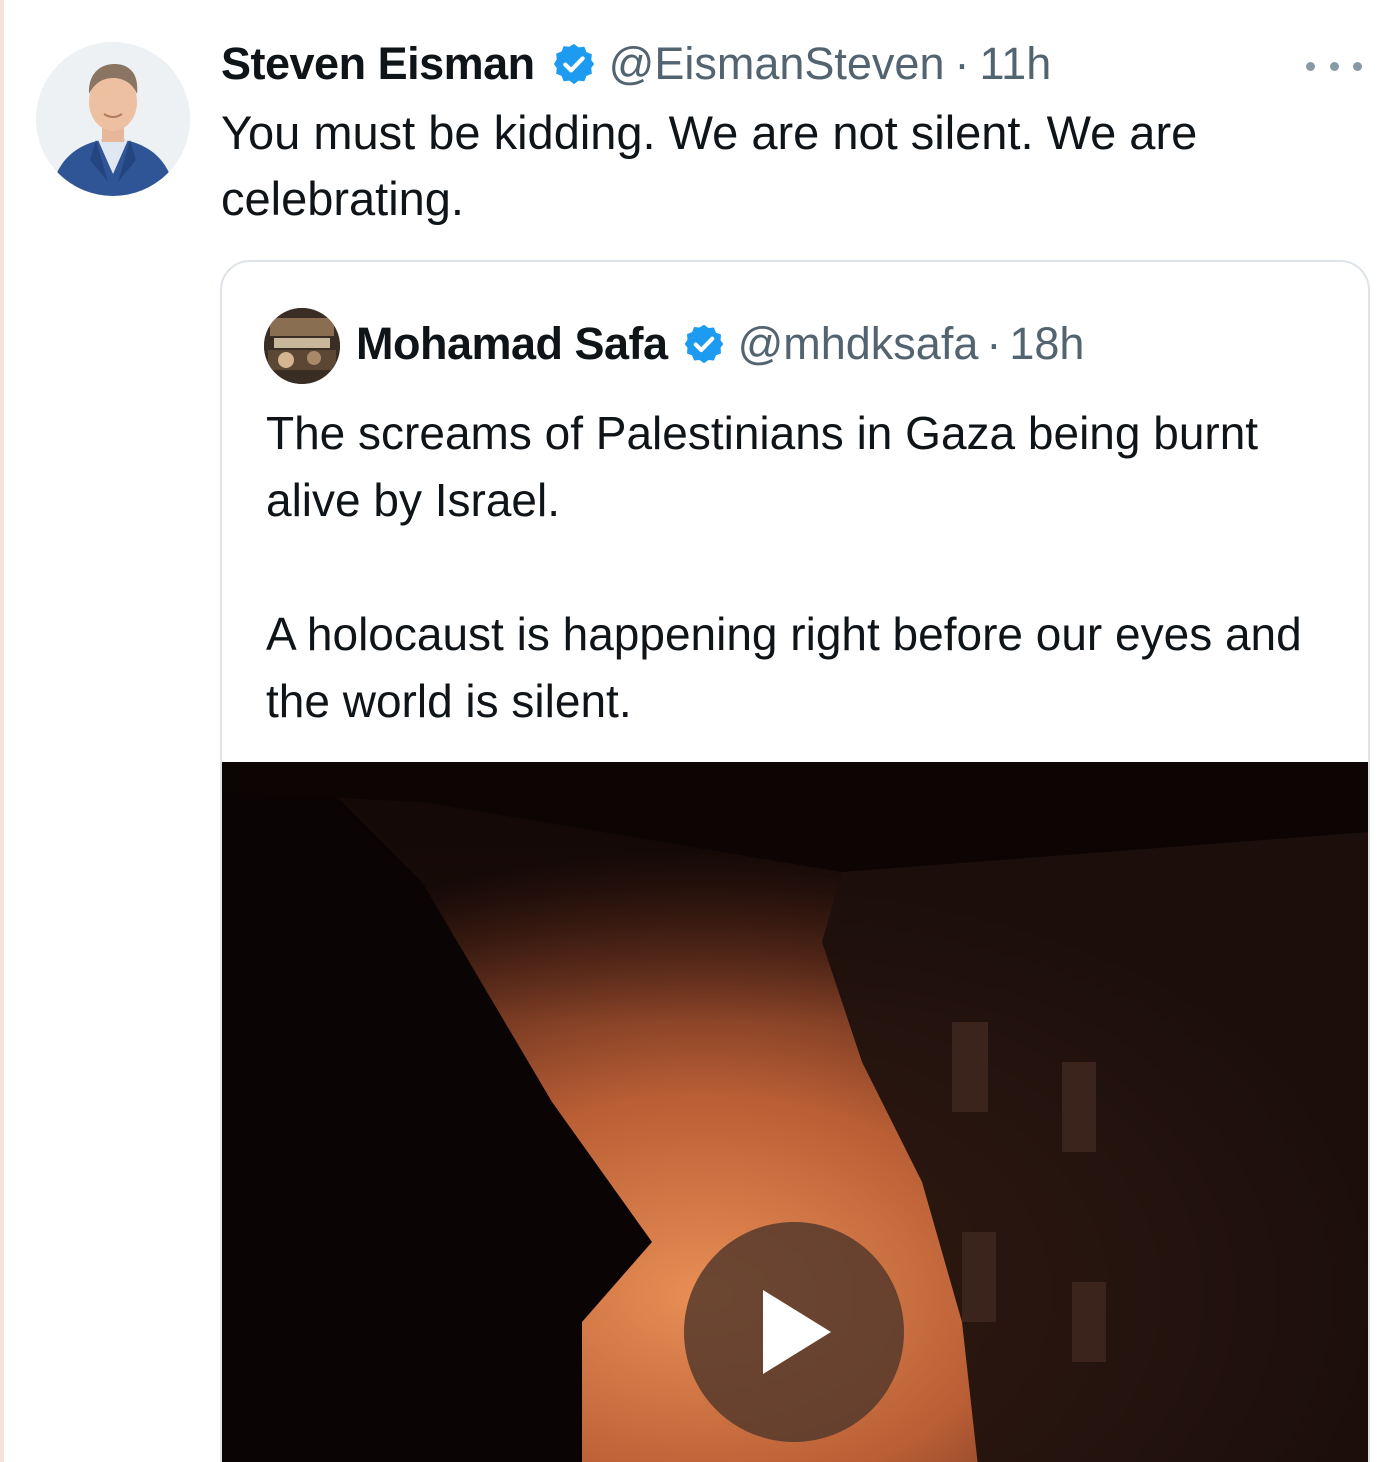 This screenshot has width=1390, height=1462. I want to click on author-avatar, so click(113, 119).